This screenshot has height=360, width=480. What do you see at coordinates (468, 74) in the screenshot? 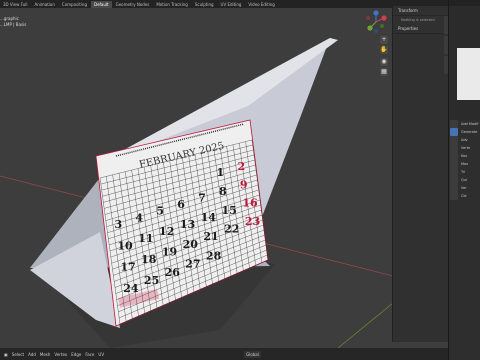
I see `calendar-thumbnail` at bounding box center [468, 74].